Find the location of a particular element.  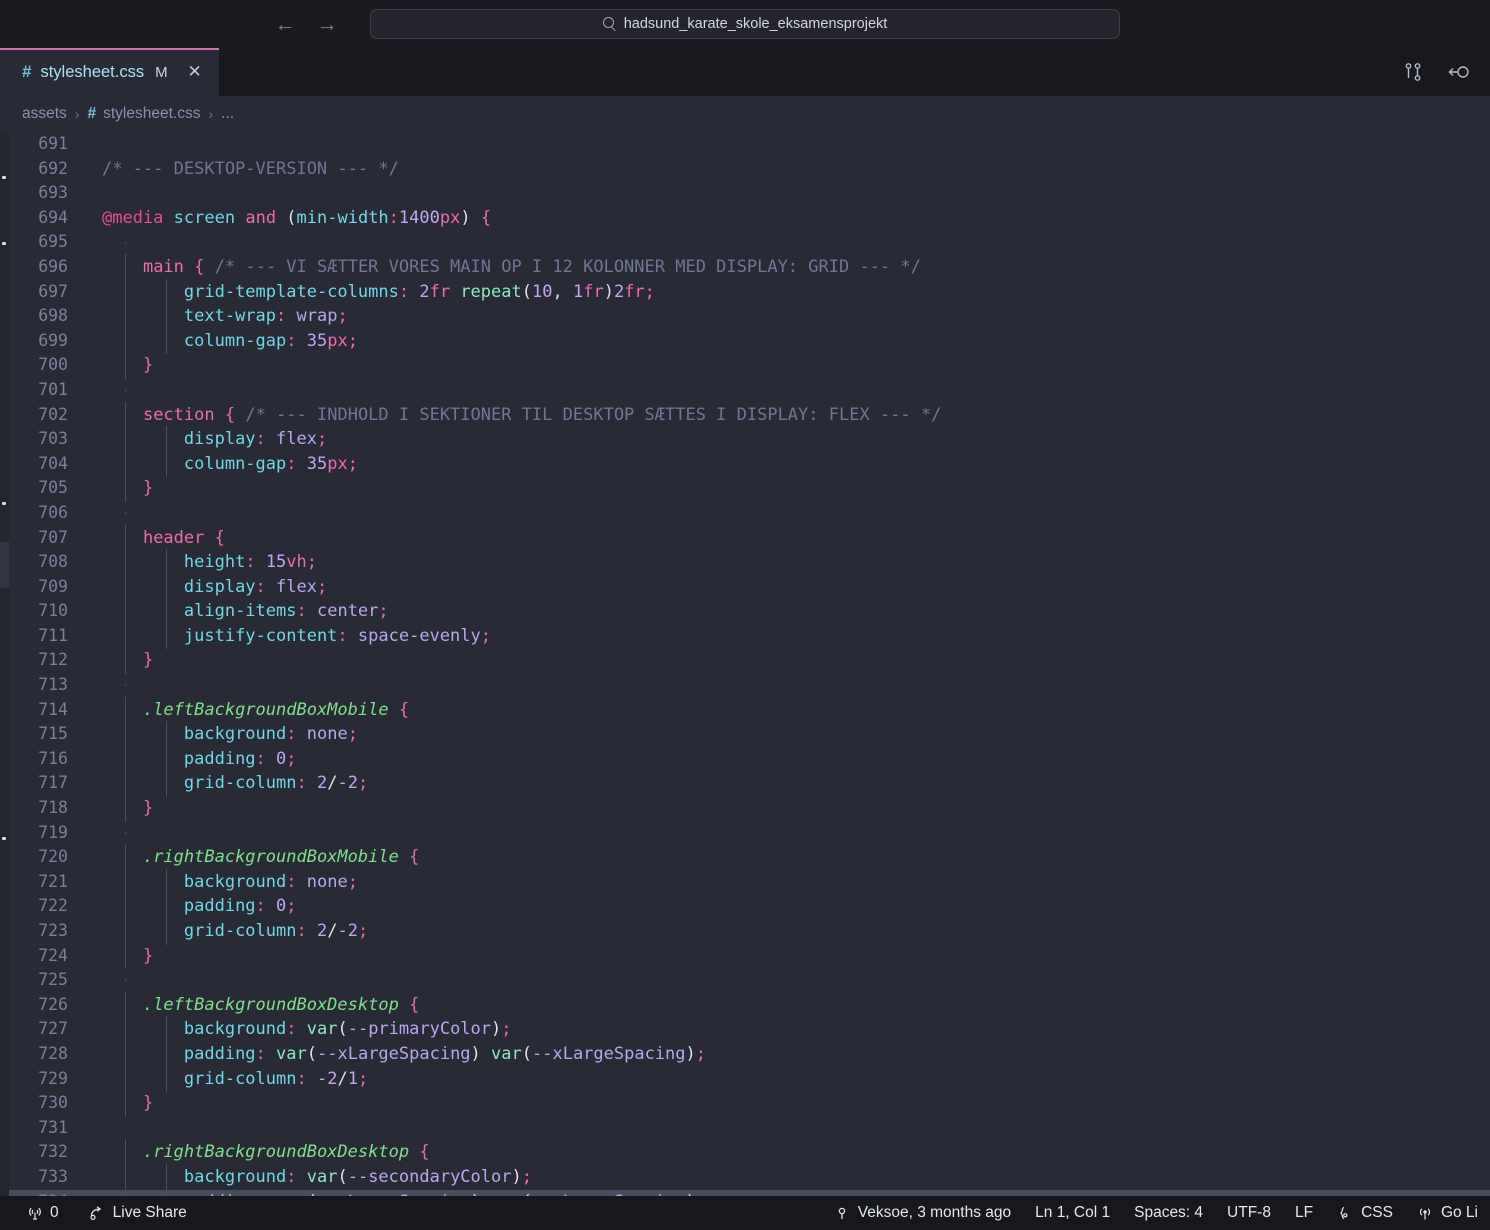

code-line: 700 } is located at coordinates (745, 365).